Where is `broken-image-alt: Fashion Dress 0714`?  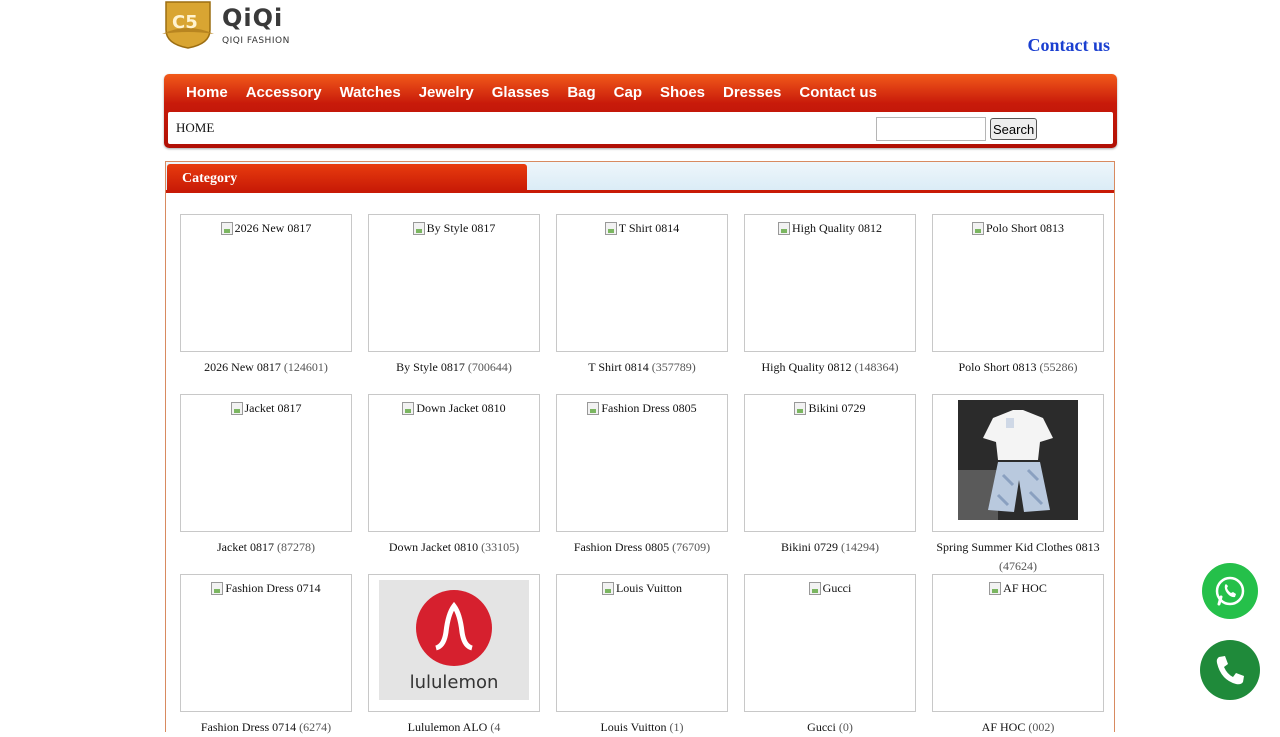
broken-image-alt: Fashion Dress 0714 is located at coordinates (266, 588).